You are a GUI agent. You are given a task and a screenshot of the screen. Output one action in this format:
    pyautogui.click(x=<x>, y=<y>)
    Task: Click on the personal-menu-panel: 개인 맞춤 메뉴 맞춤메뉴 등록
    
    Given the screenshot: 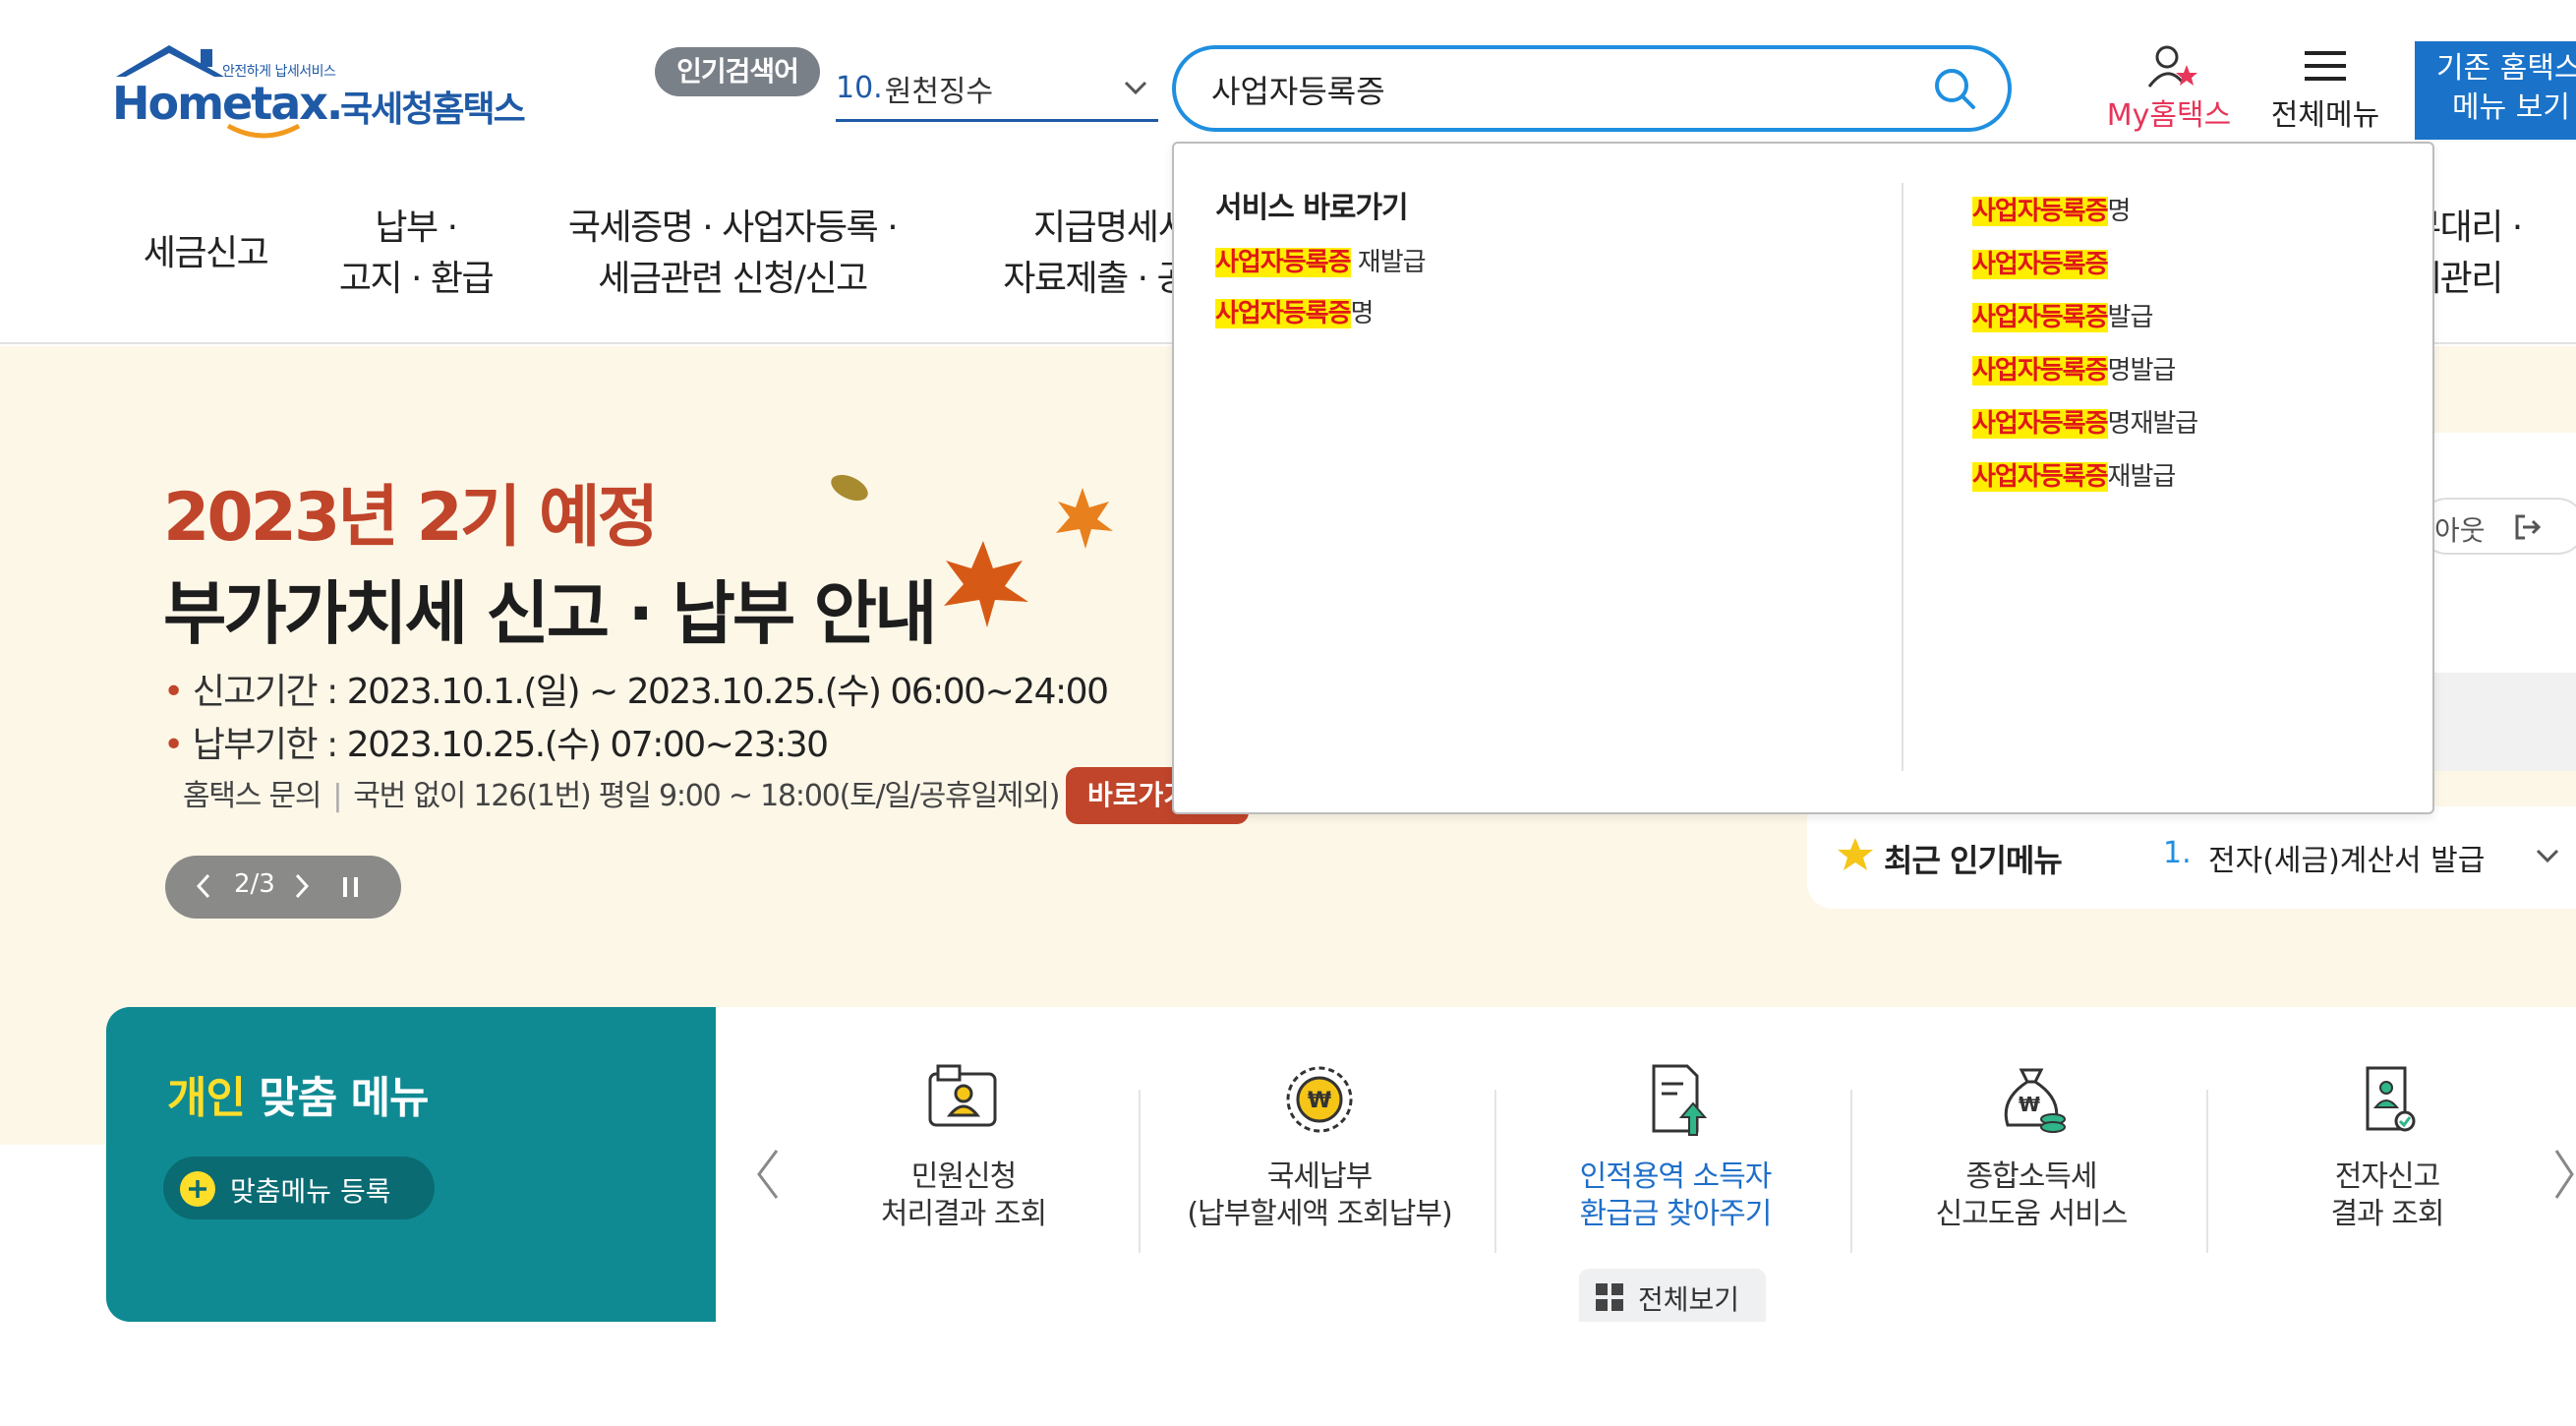 What is the action you would take?
    pyautogui.click(x=411, y=1164)
    